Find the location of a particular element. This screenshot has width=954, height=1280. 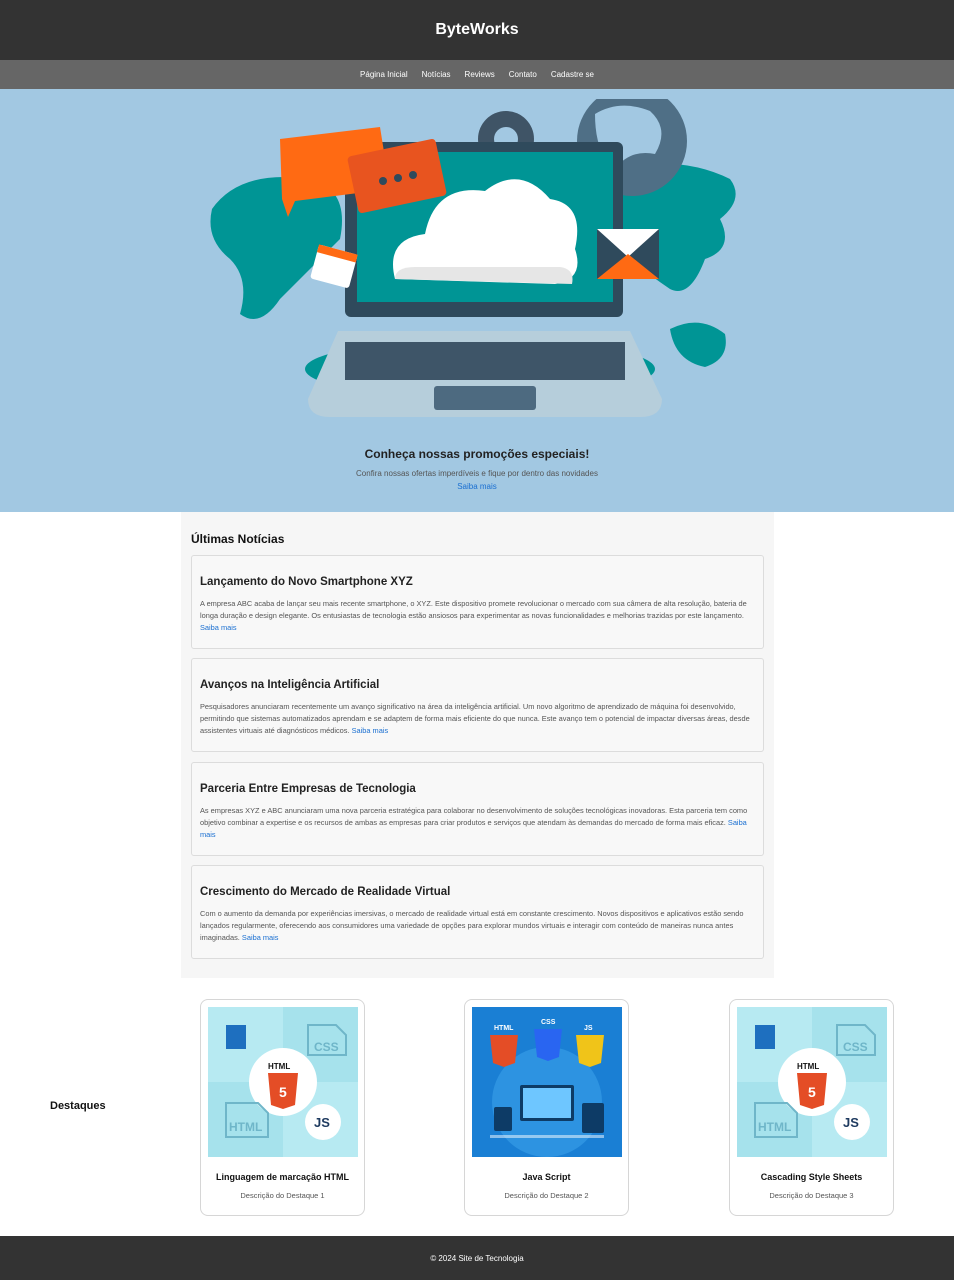

article-title: Lançamento do Novo Smartphone XYZ is located at coordinates (306, 582).